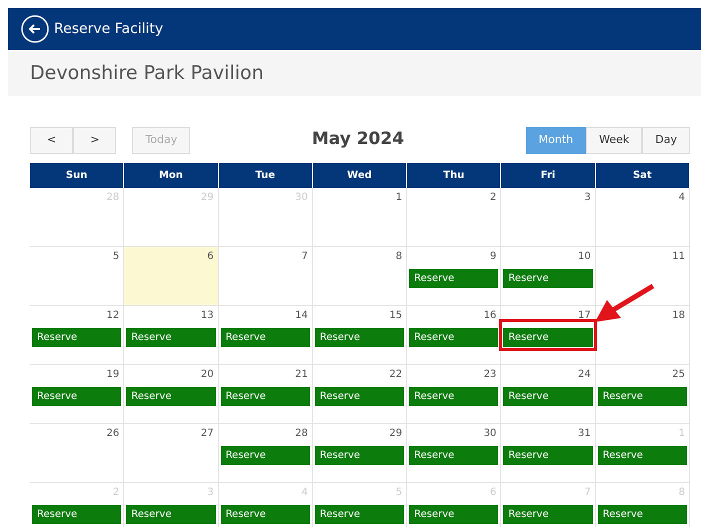  I want to click on calendar-title: May 2024, so click(358, 140).